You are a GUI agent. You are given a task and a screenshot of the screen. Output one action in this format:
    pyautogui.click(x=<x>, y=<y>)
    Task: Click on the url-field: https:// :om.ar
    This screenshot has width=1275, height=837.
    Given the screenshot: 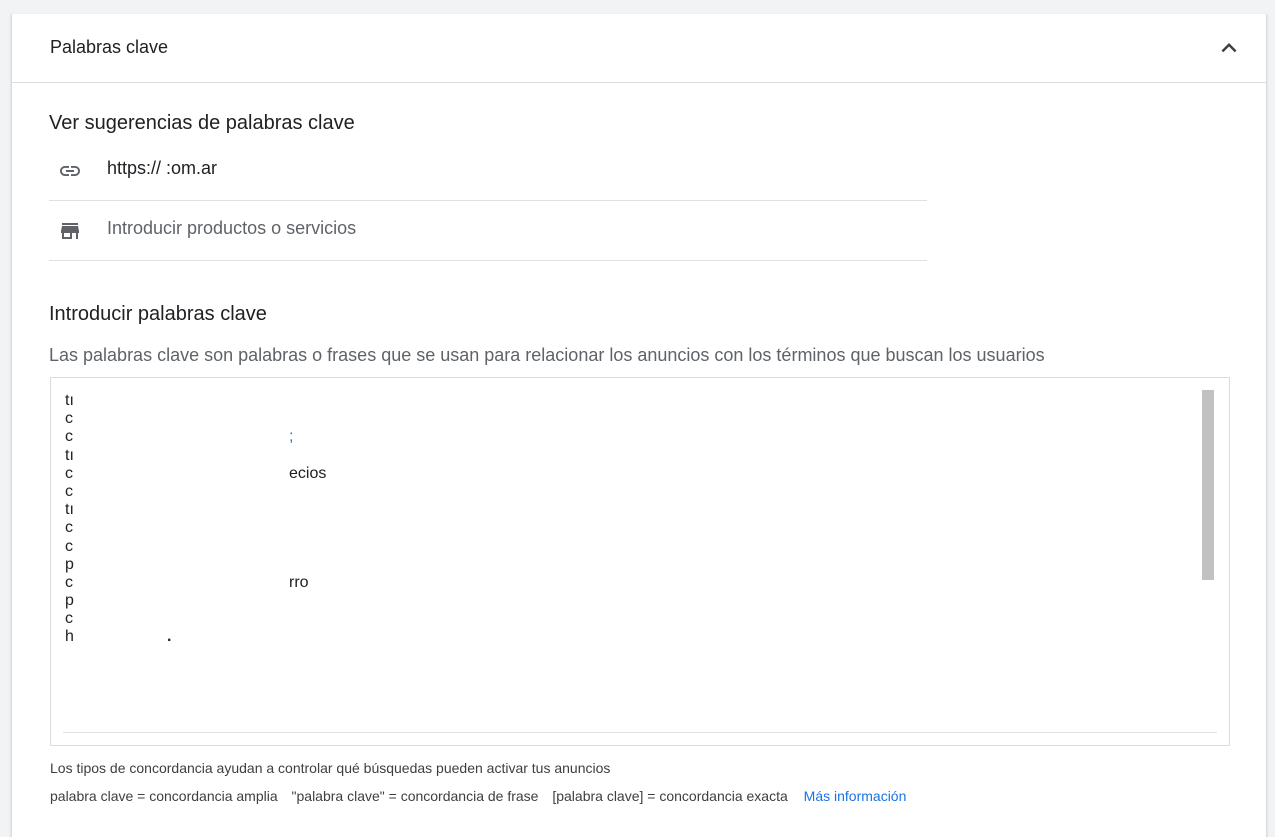 What is the action you would take?
    pyautogui.click(x=162, y=168)
    